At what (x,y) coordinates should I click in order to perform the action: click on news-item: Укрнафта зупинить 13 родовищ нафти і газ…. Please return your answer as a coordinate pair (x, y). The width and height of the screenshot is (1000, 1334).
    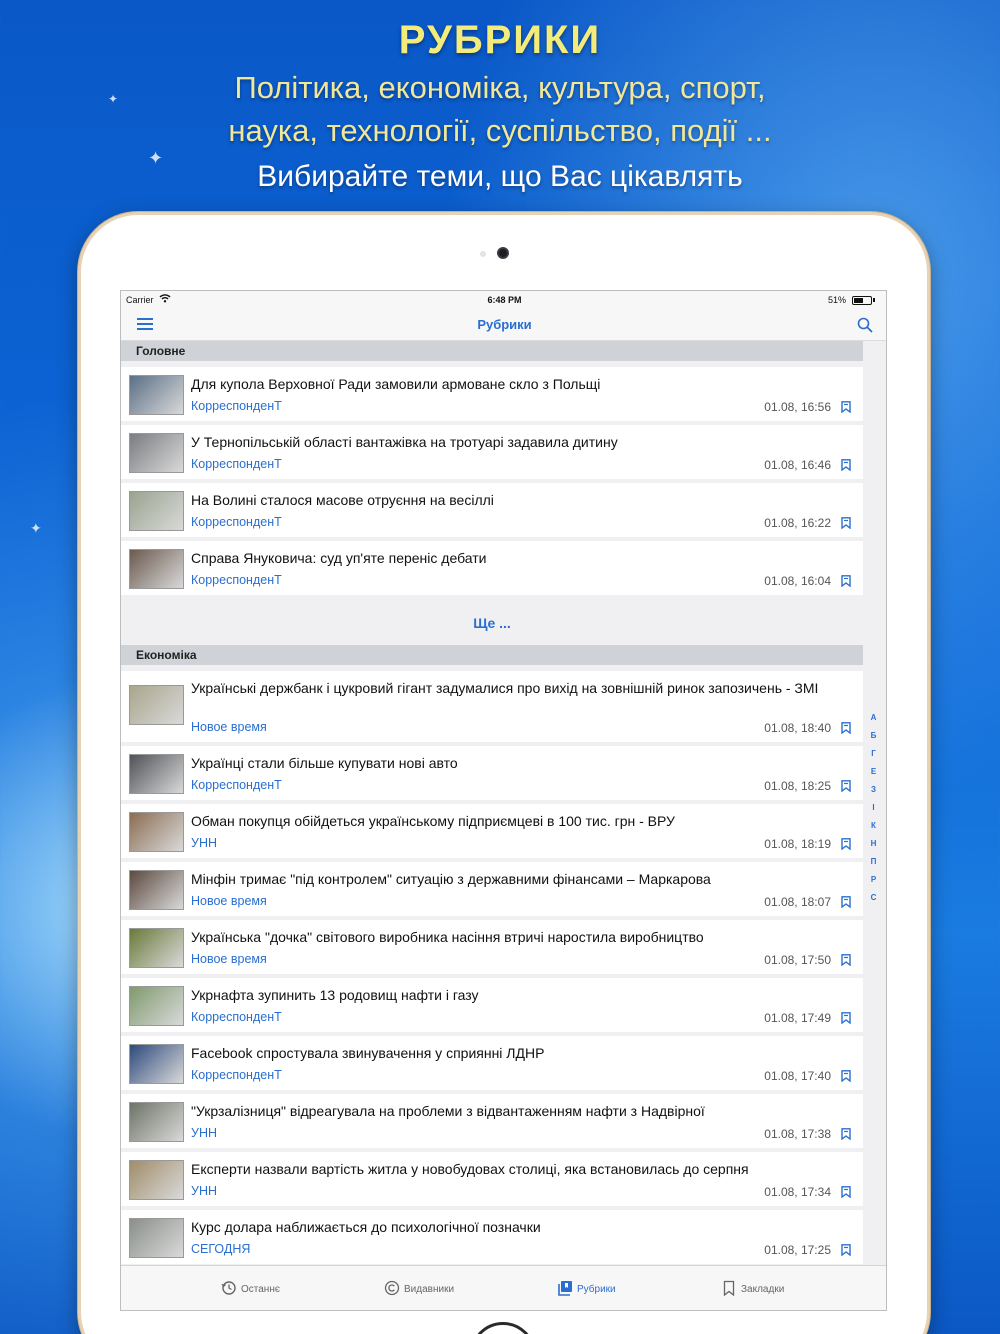
    Looking at the image, I should click on (492, 1005).